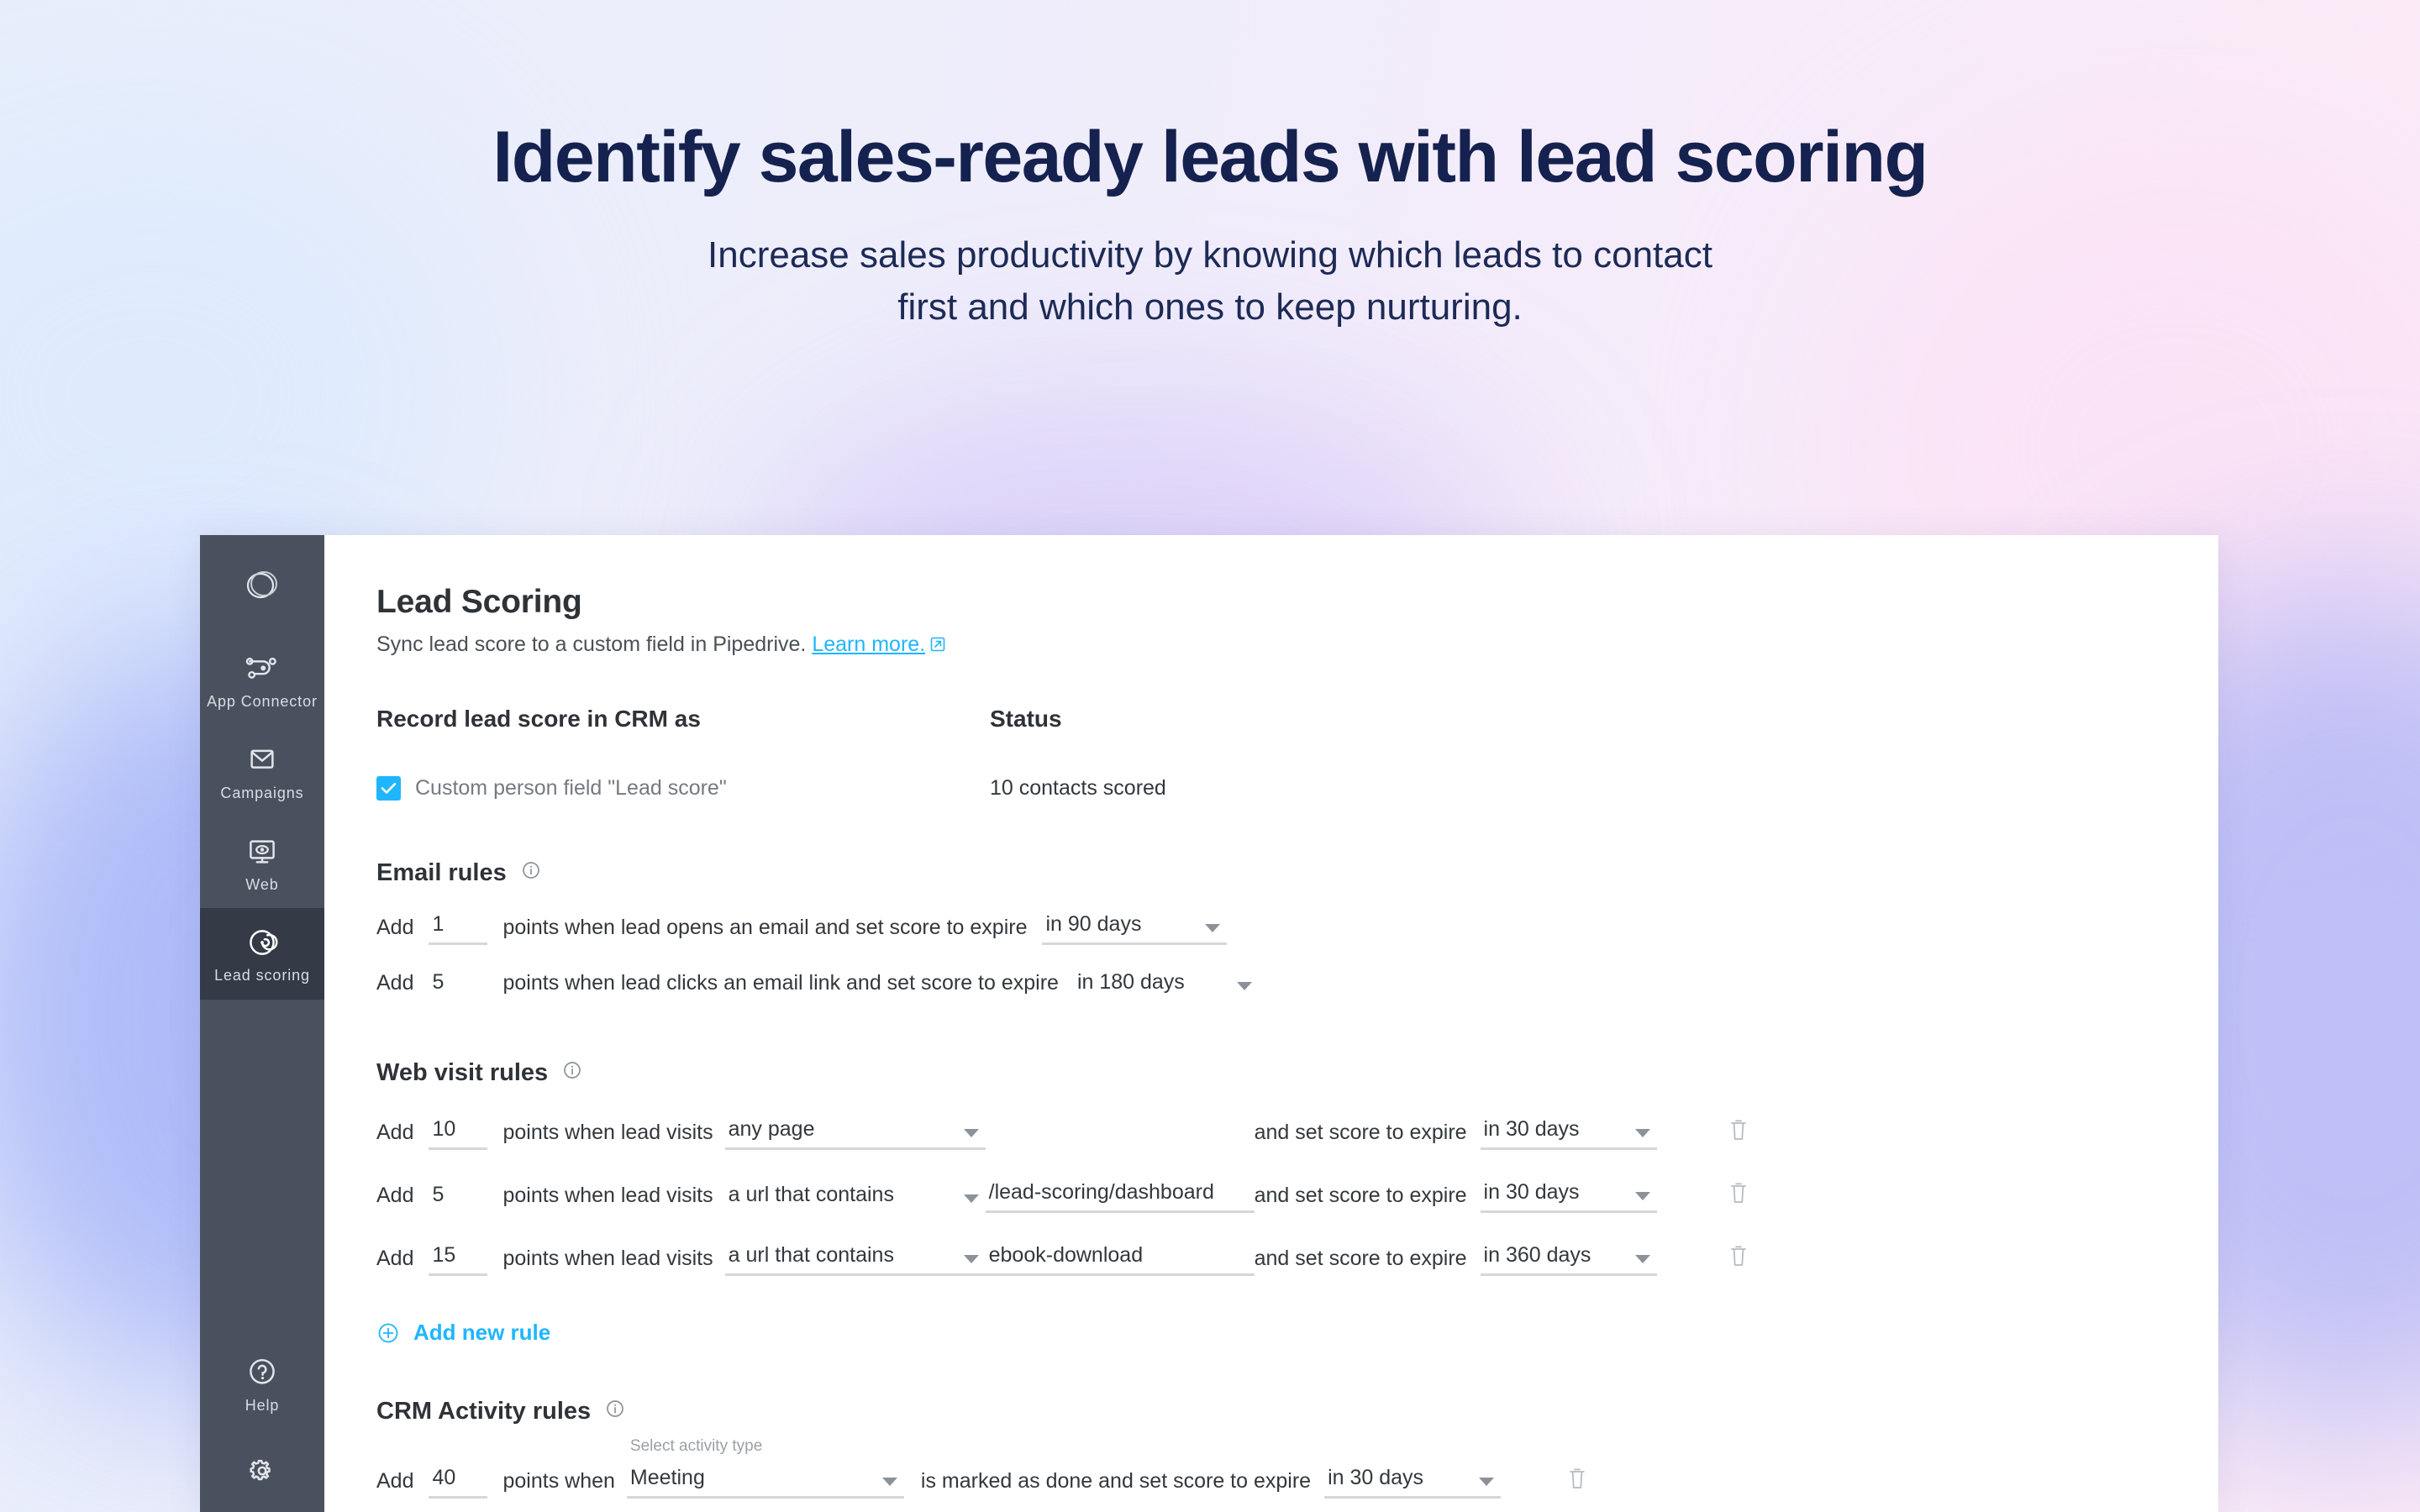  Describe the element at coordinates (262, 1406) in the screenshot. I see `sidebar-item-label: Help` at that location.